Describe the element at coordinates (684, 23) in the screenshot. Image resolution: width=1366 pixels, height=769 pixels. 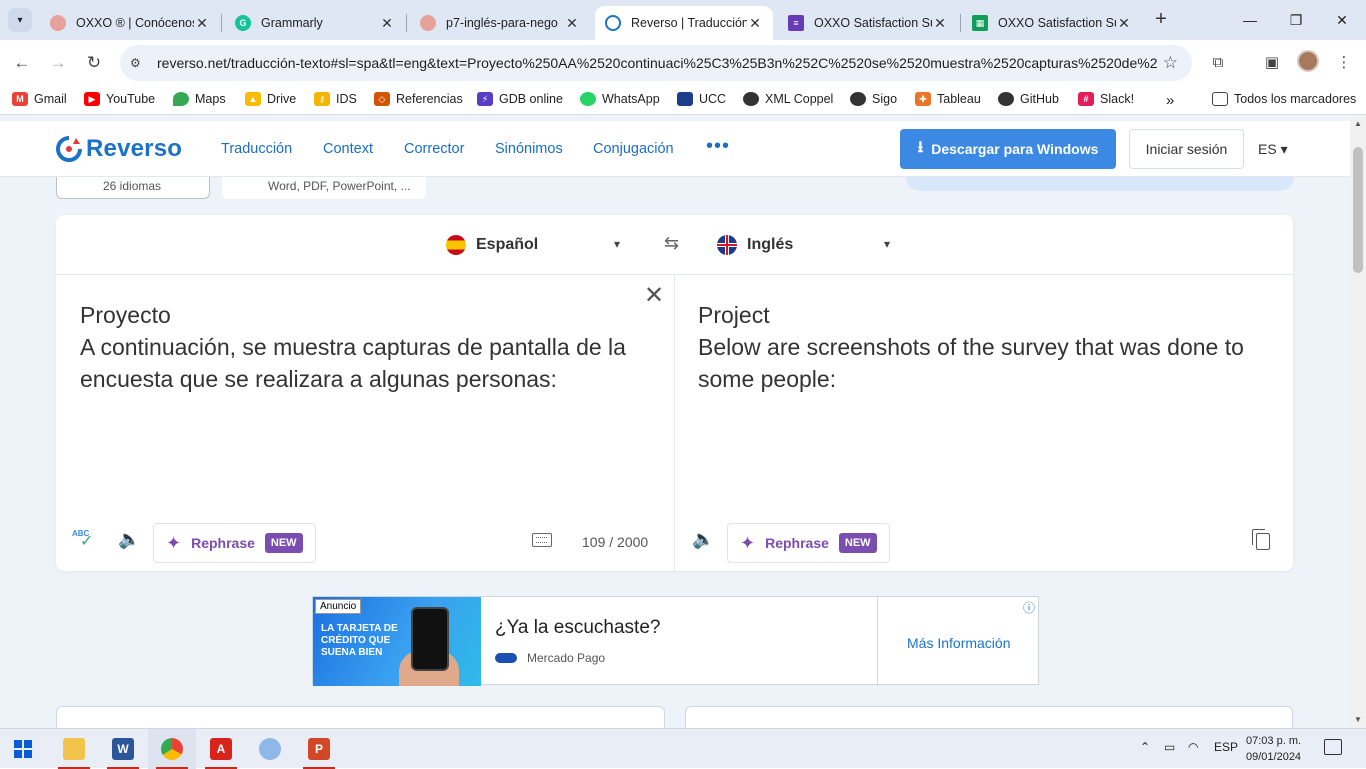
I see `tab-reverso: Reverso | Traducción ✕` at that location.